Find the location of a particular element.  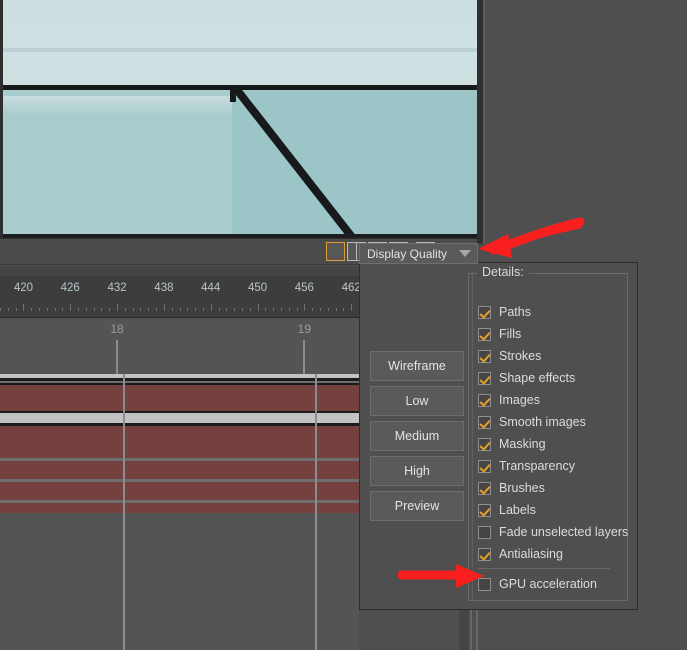

option-label: Brushes is located at coordinates (522, 488).